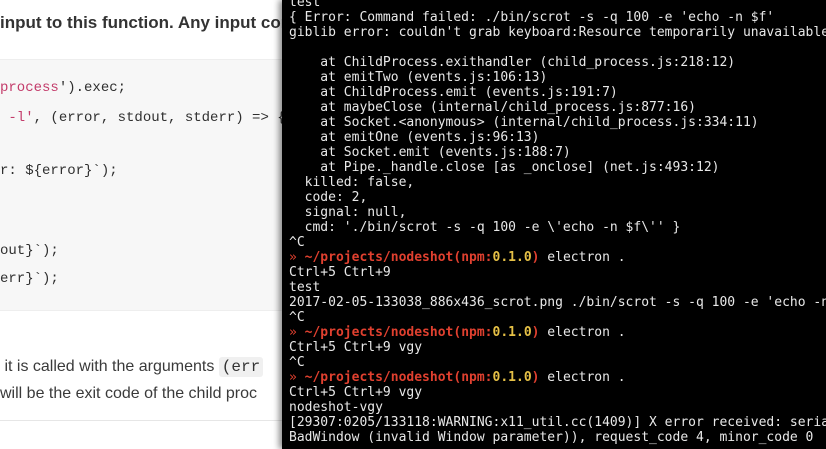 This screenshot has height=449, width=826. I want to click on code-token: err}`);, so click(29, 279).